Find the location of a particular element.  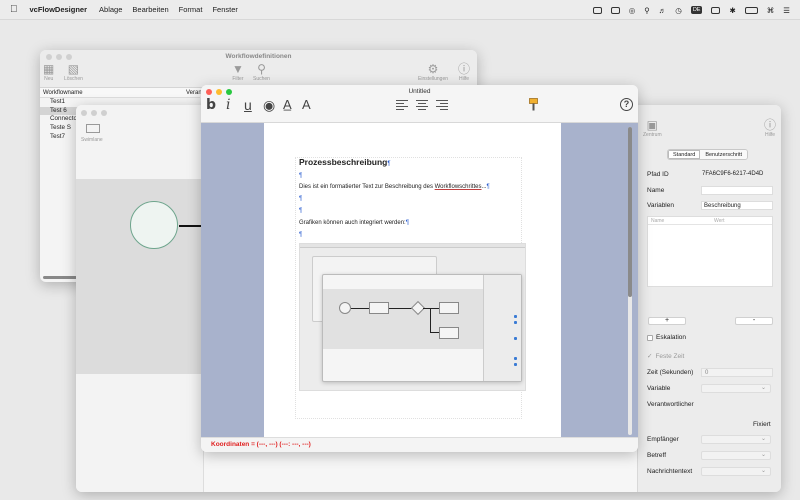

verantwortlicher-label: Verantwortlicher is located at coordinates (670, 404).